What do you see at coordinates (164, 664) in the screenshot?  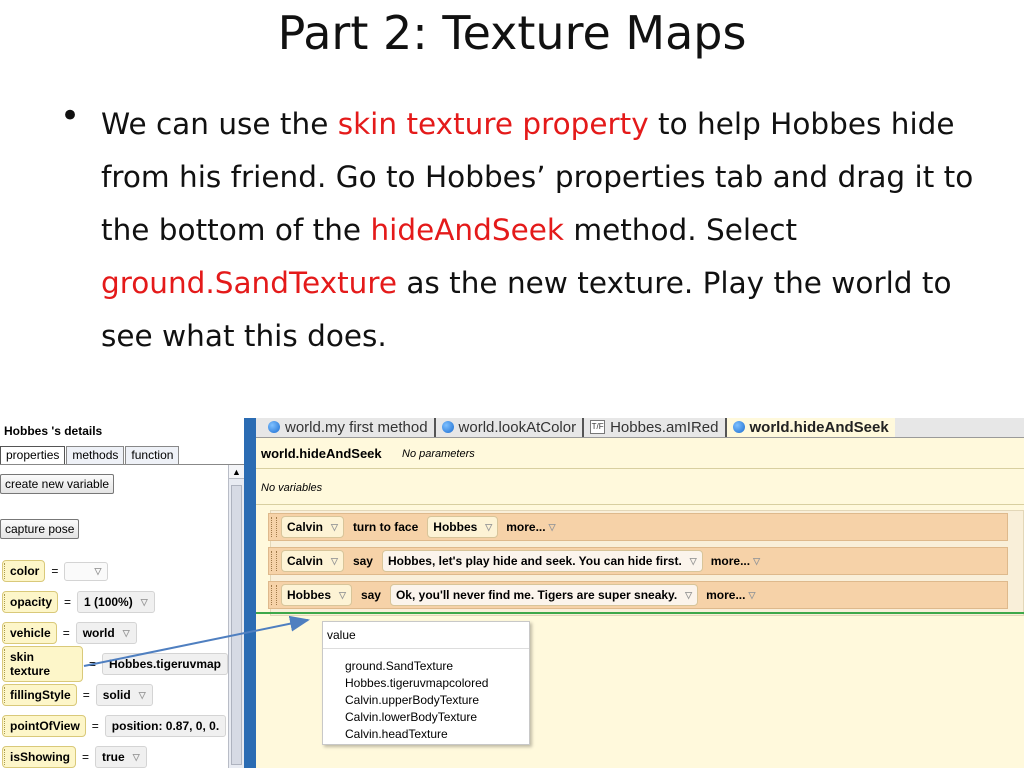 I see `property-value-dropdown: Hobbes.tigeruvmap` at bounding box center [164, 664].